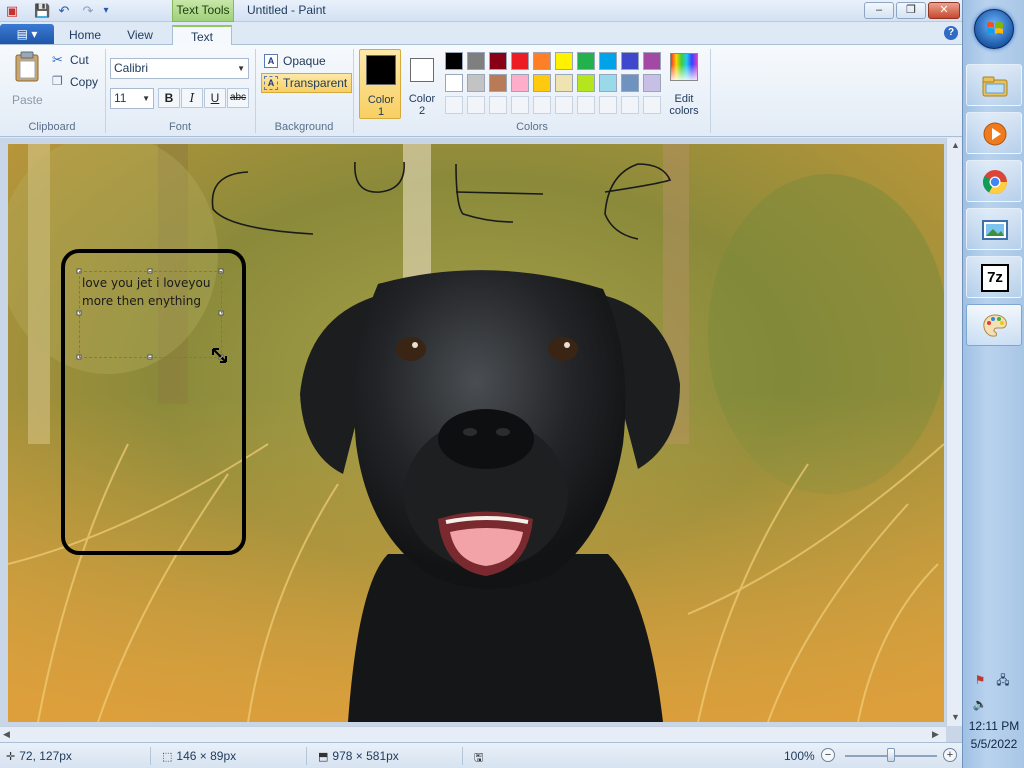  I want to click on clock-time: 12:11 PM, so click(993, 726).